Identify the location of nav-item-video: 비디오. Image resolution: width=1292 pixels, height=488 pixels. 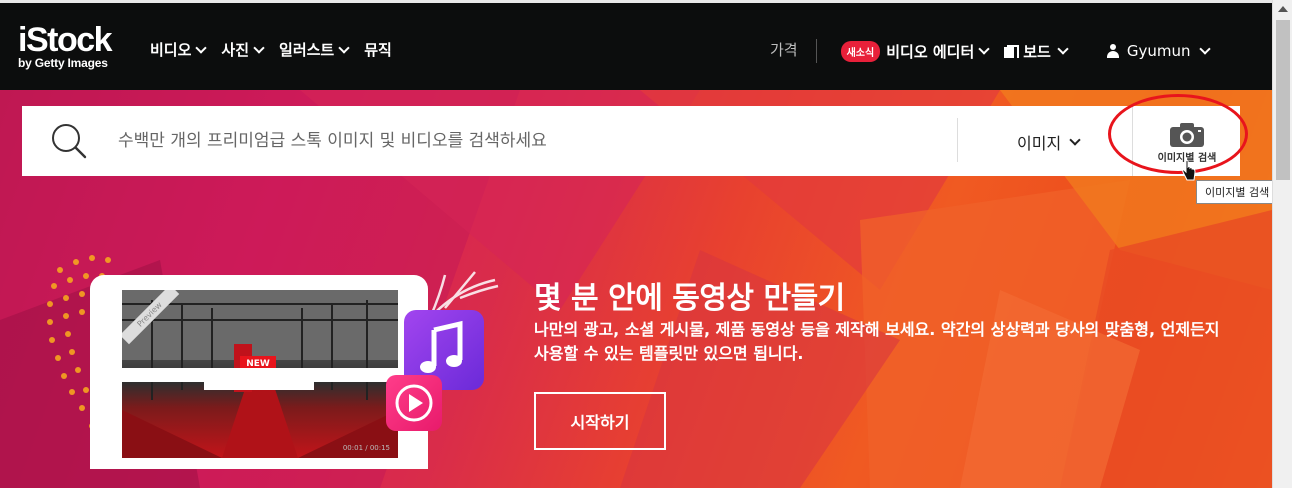
(179, 49).